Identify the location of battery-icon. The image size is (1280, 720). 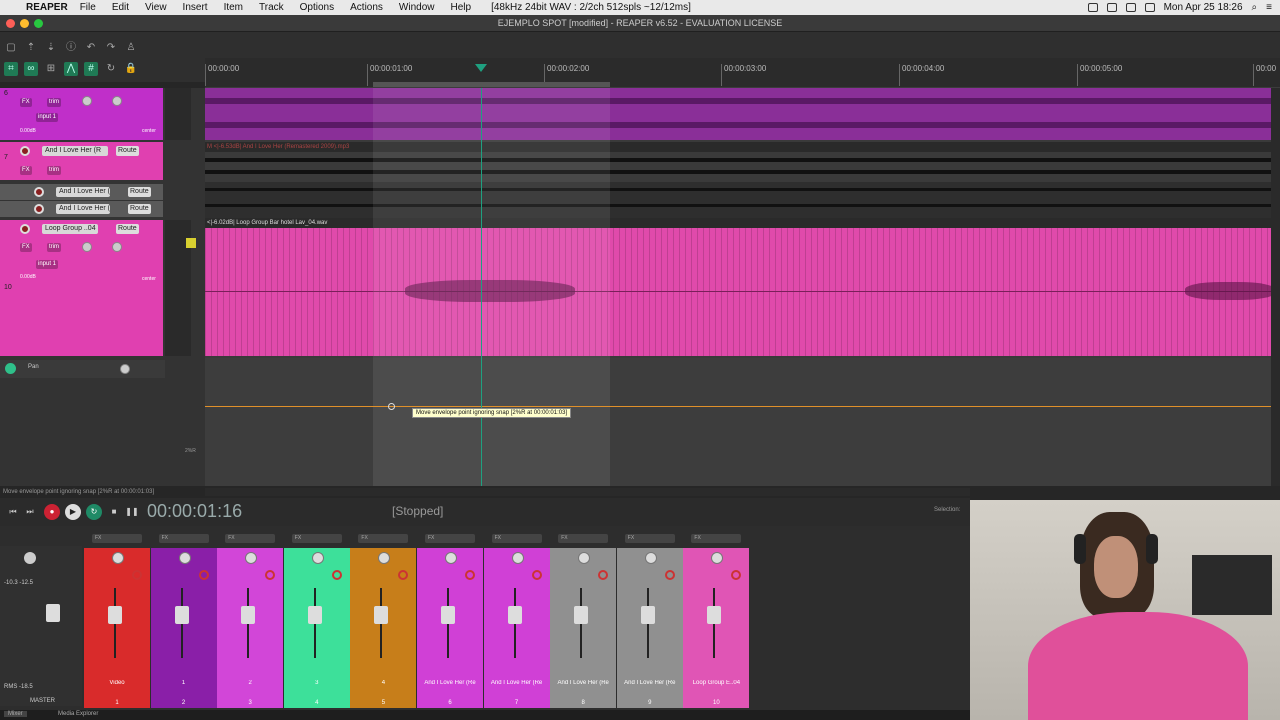
(1149, 7).